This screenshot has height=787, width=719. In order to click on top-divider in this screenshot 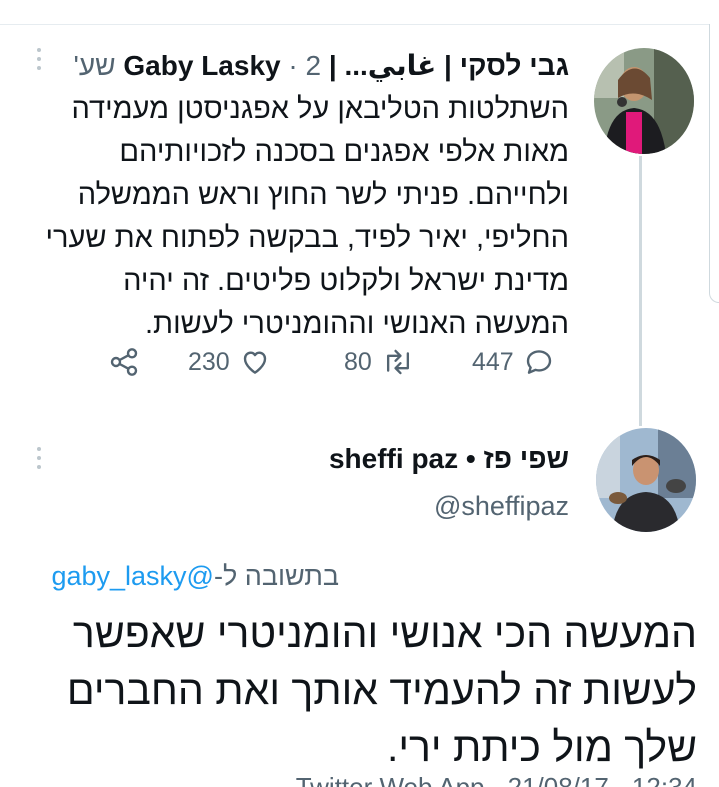, I will do `click(359, 24)`.